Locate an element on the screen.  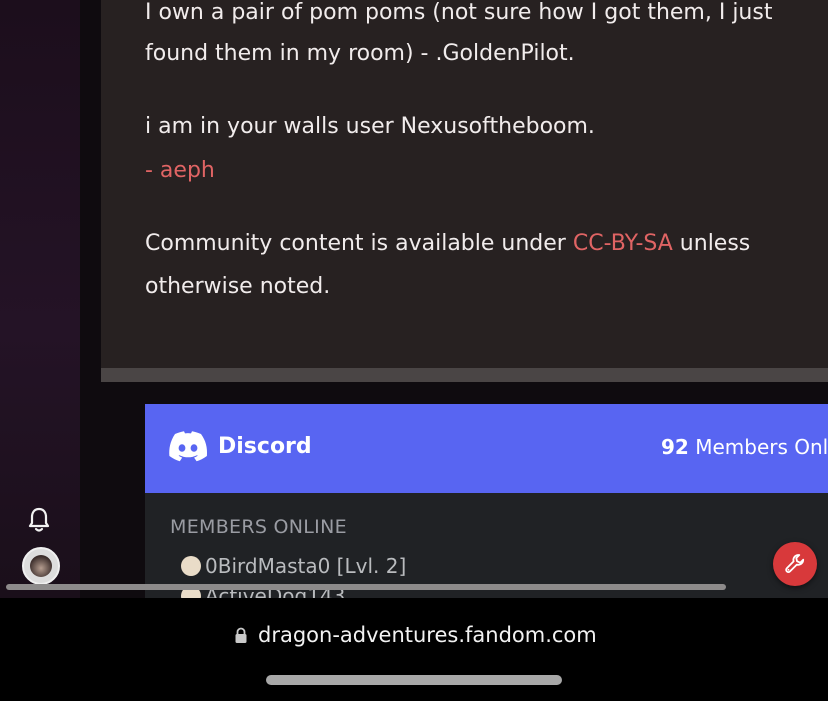
article-text-line: i am in your walls user Nexusoftheboom. is located at coordinates (370, 126).